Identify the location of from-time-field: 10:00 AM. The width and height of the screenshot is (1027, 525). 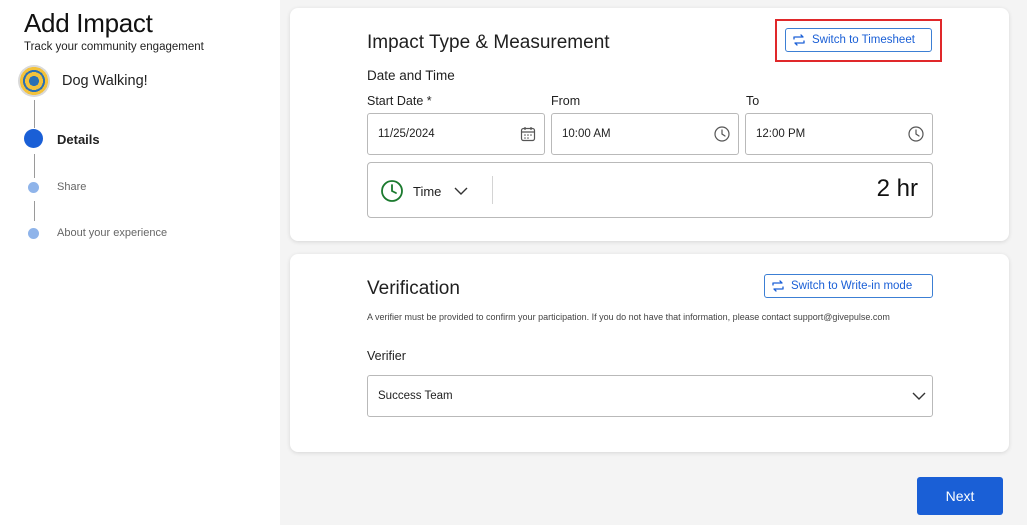
(645, 134).